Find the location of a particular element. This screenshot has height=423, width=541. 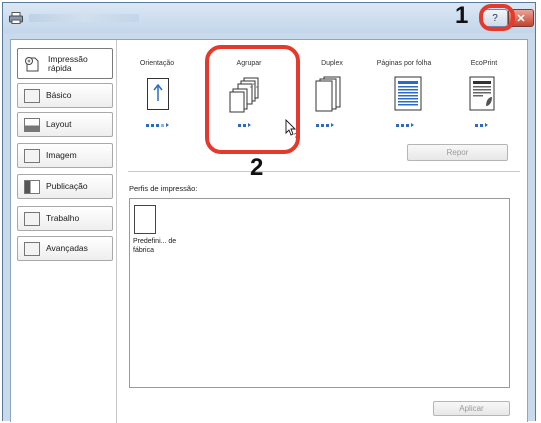

ecoprint-dial is located at coordinates (481, 125).